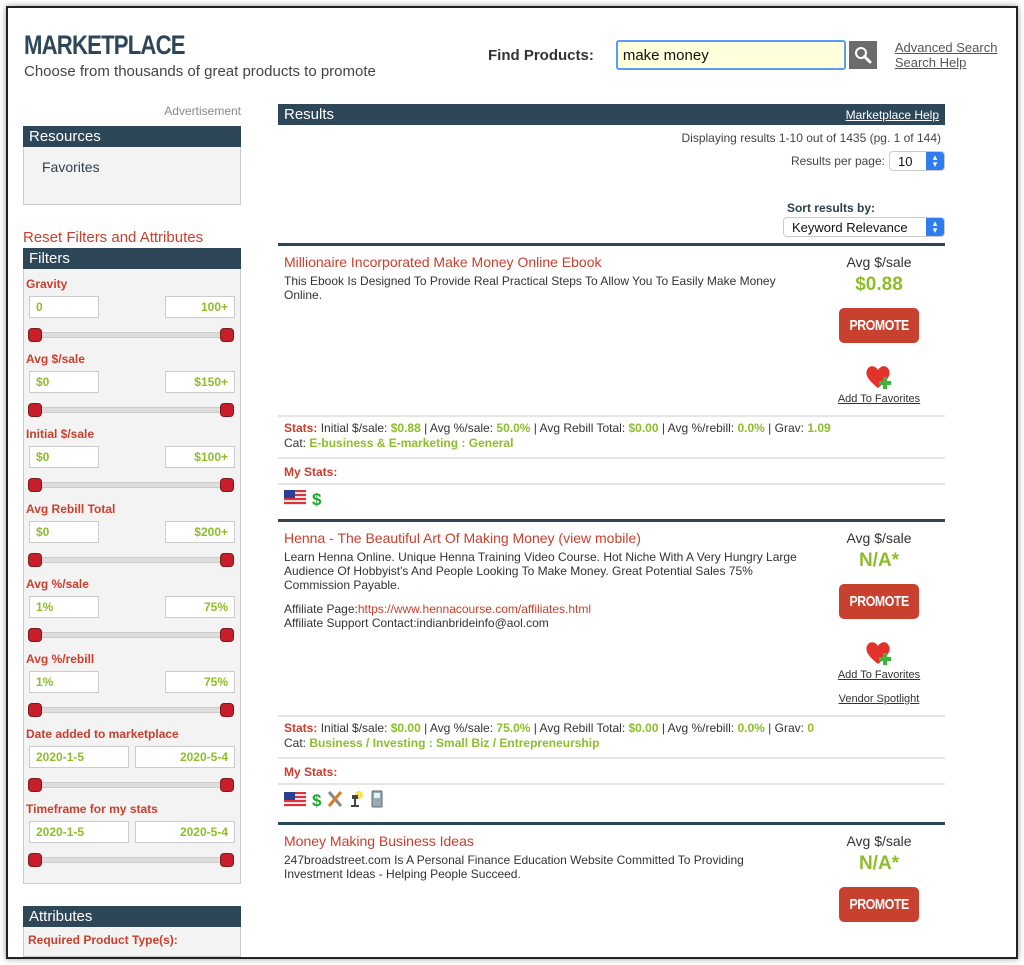 The width and height of the screenshot is (1024, 965). I want to click on stat-category: E-business & E-marketing : General, so click(411, 443).